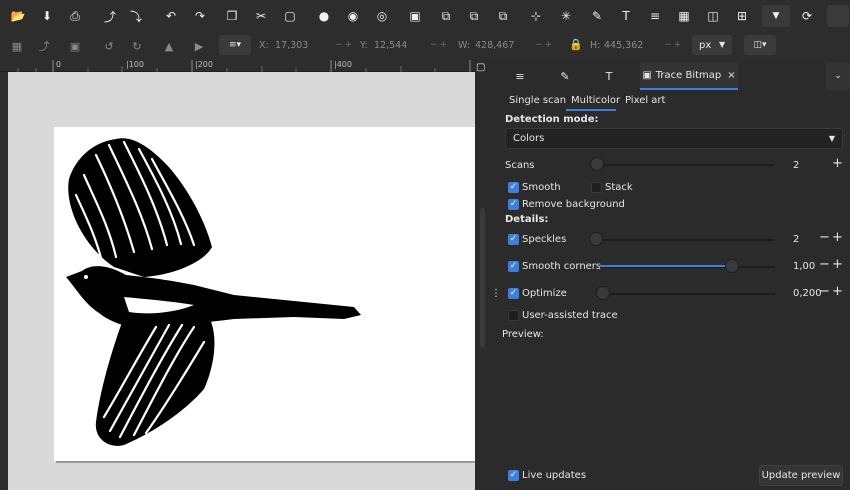 Image resolution: width=850 pixels, height=490 pixels. What do you see at coordinates (513, 187) in the screenshot?
I see `smooth-checkbox: ✓` at bounding box center [513, 187].